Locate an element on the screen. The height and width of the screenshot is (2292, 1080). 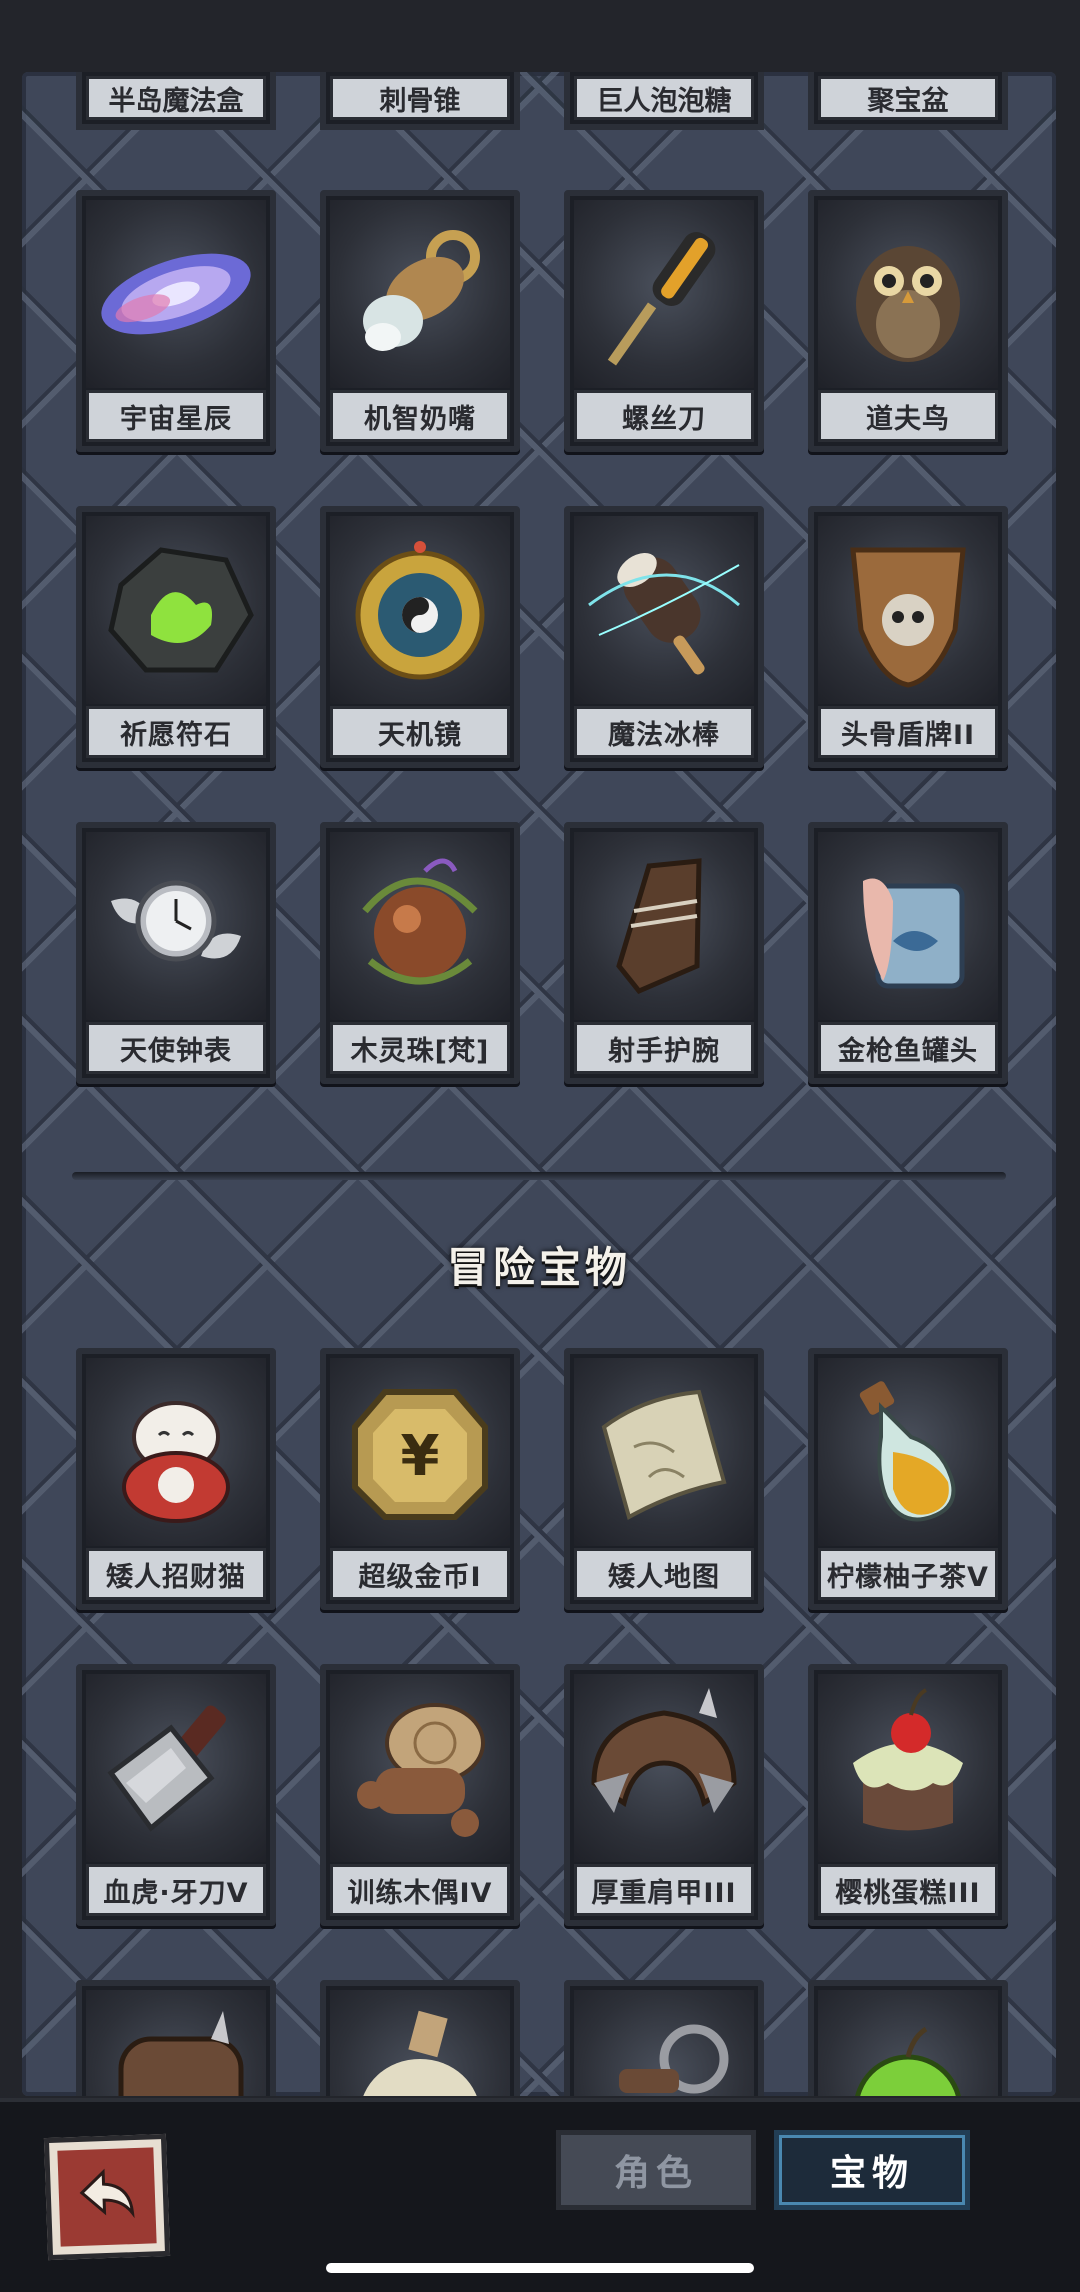
return-arrow-icon is located at coordinates (107, 2197).